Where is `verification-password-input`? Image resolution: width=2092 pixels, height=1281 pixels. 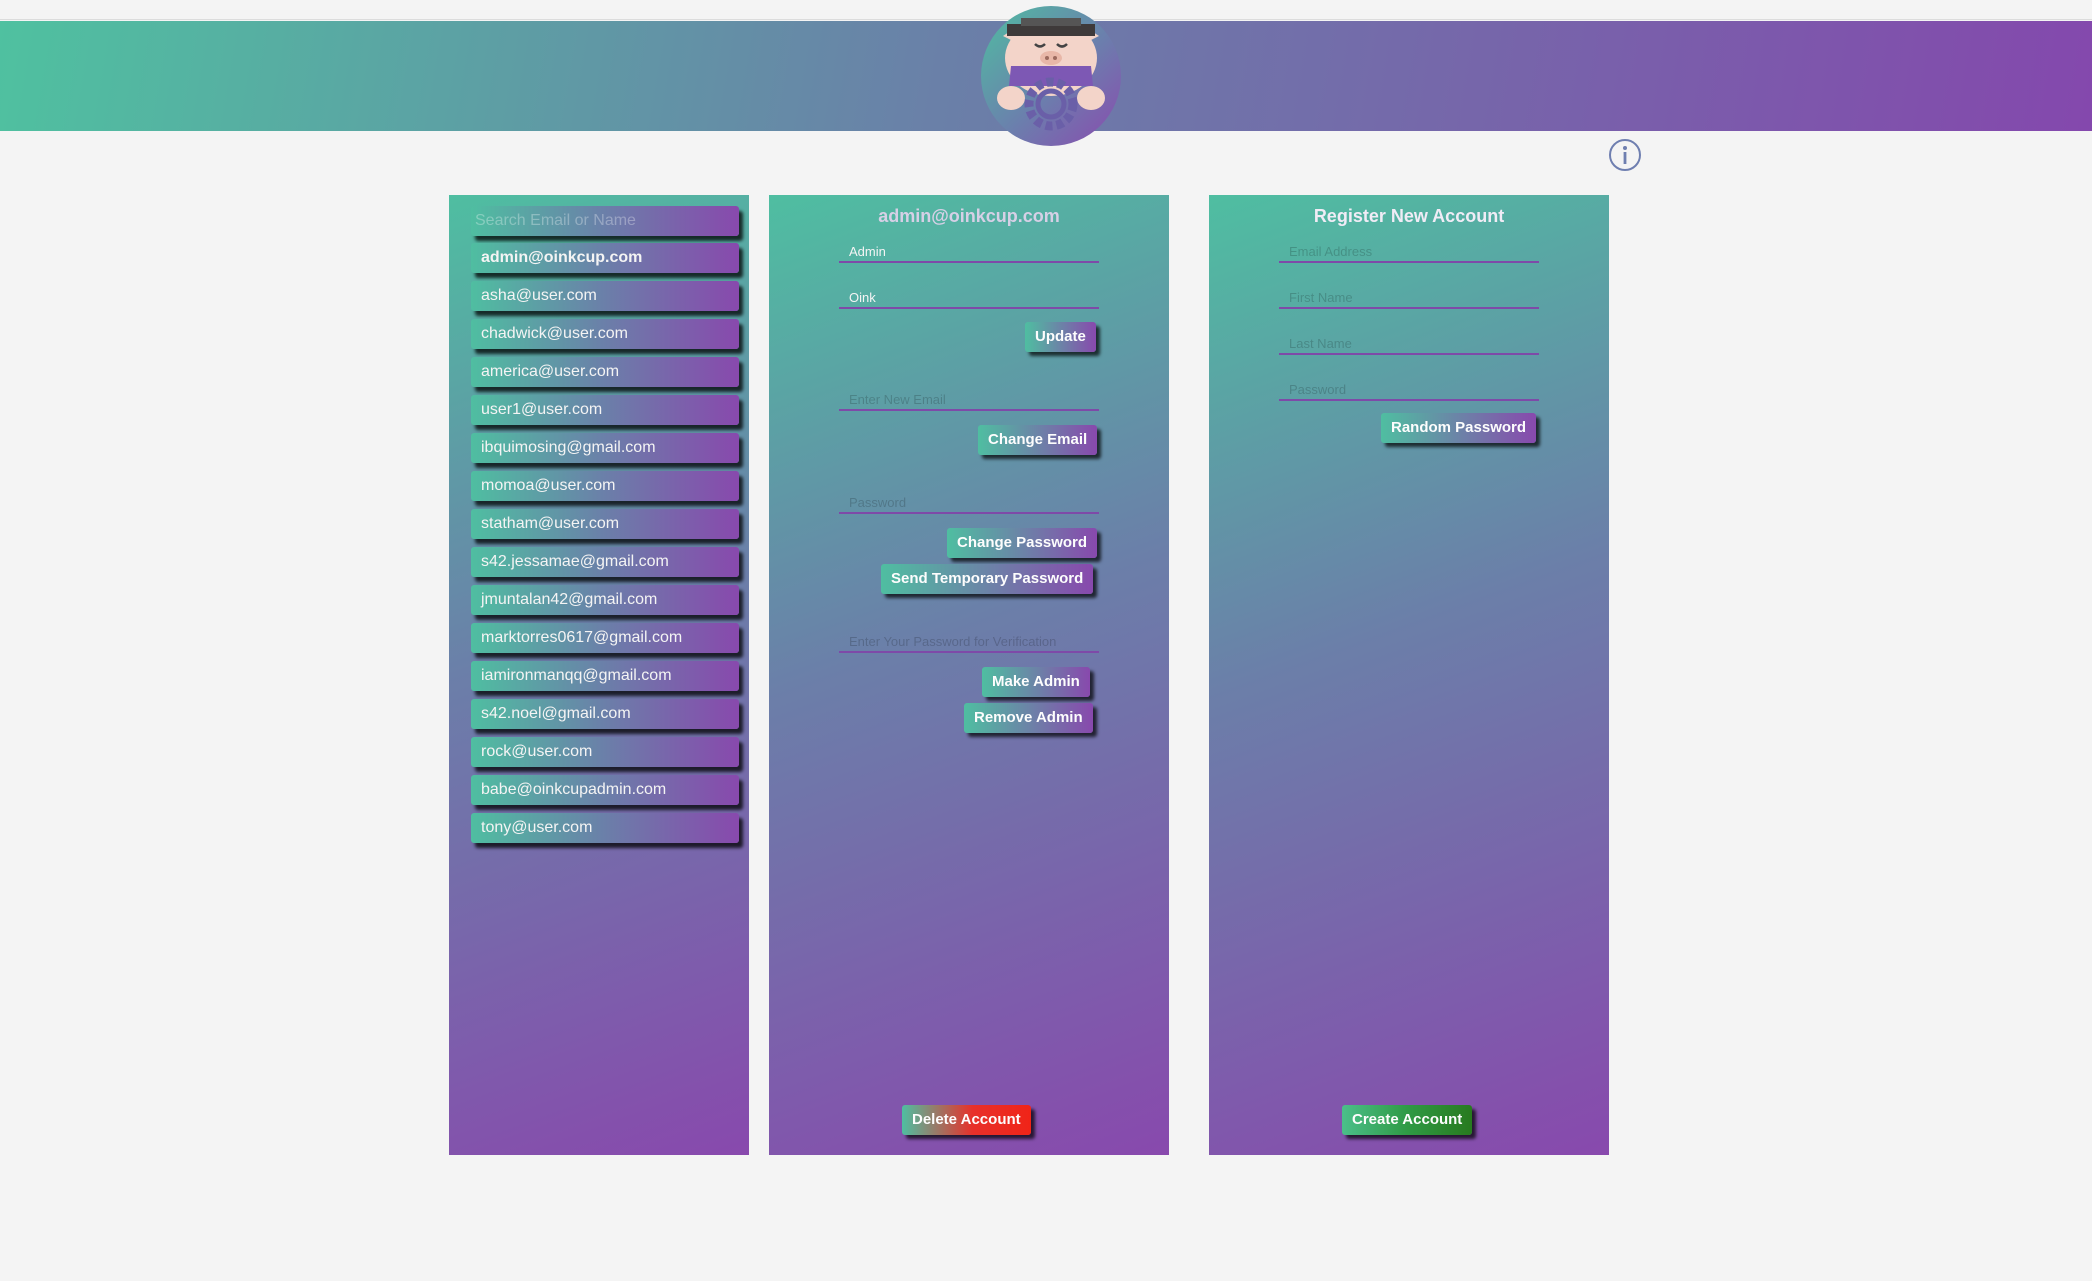
verification-password-input is located at coordinates (969, 636).